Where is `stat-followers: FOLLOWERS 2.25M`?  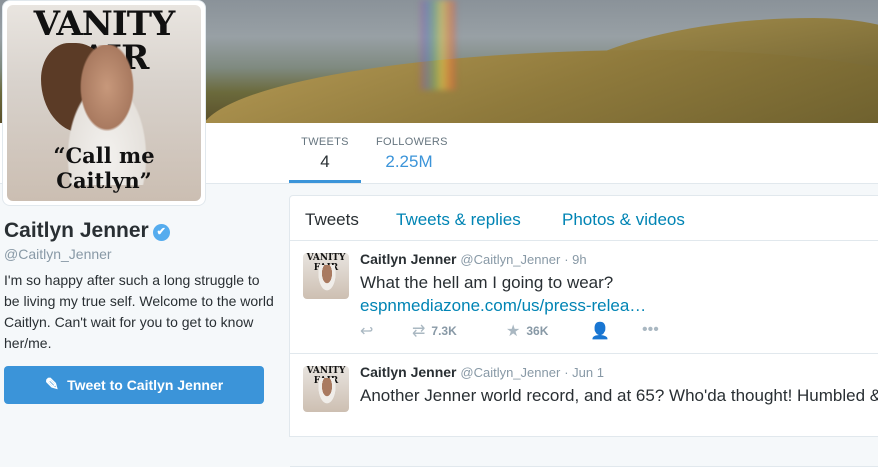 stat-followers: FOLLOWERS 2.25M is located at coordinates (412, 153).